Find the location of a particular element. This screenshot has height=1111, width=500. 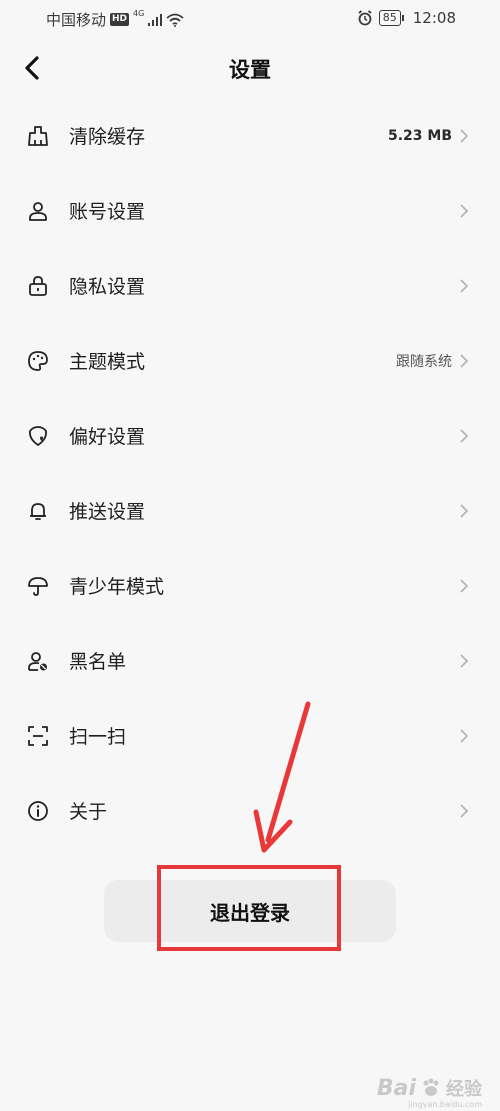

nav-bar: 设置 is located at coordinates (250, 69).